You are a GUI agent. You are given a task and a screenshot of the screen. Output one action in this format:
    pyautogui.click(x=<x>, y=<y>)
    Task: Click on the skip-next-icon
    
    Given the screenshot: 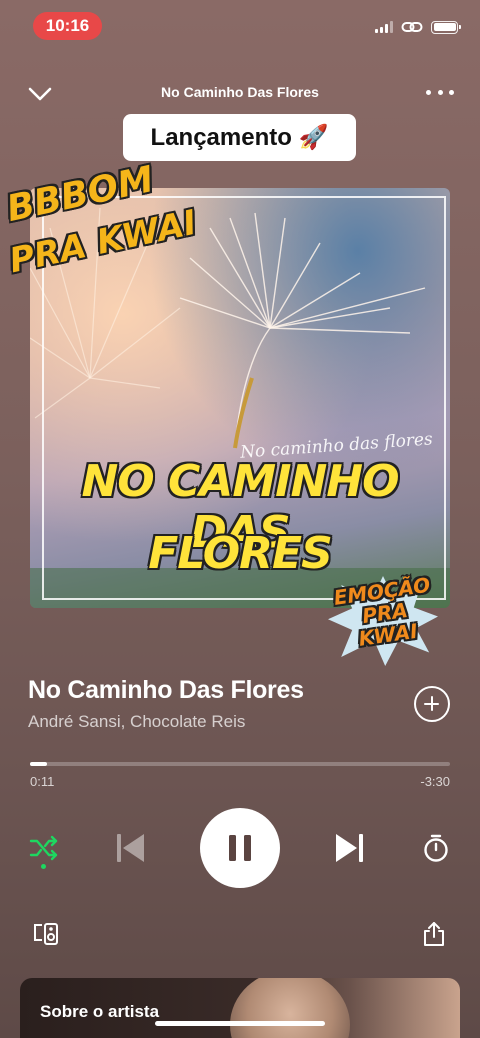 What is the action you would take?
    pyautogui.click(x=349, y=848)
    